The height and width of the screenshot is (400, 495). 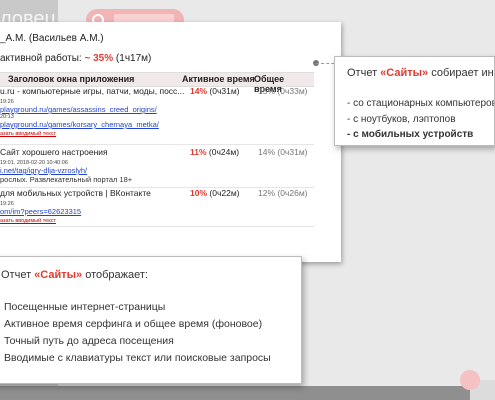 I want to click on row-active-percent: 11%, so click(x=198, y=152).